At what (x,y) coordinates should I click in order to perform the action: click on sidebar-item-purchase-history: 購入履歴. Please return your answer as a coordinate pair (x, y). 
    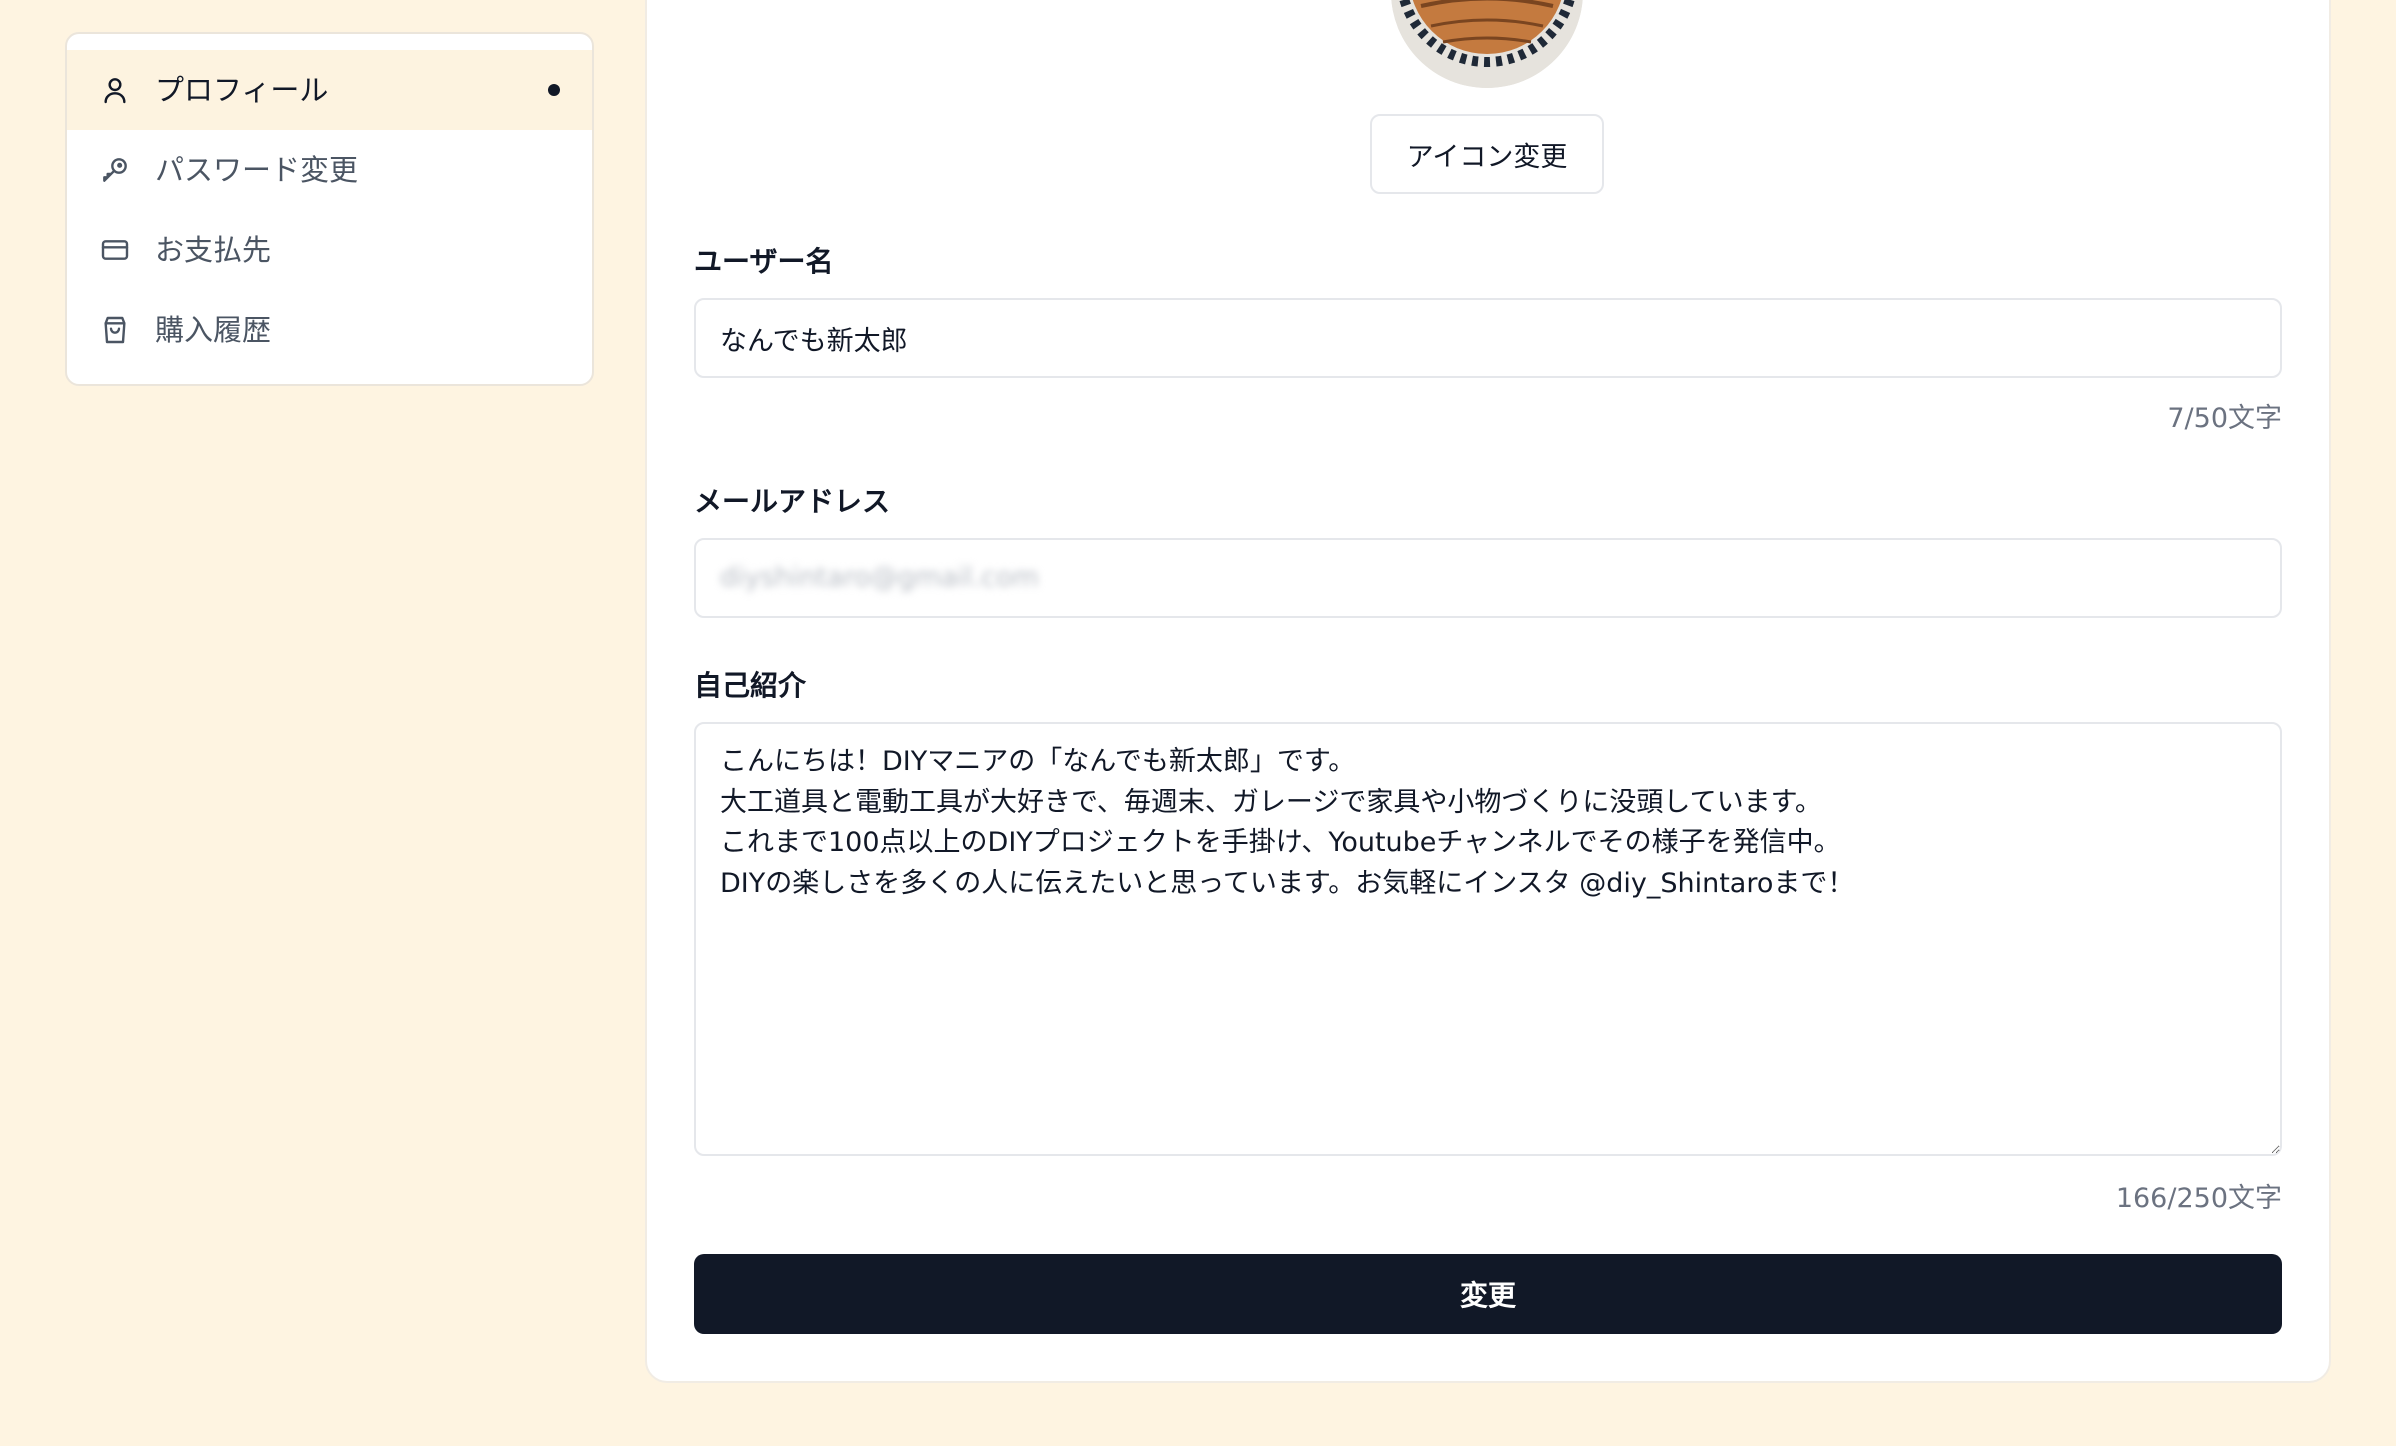
    Looking at the image, I should click on (329, 330).